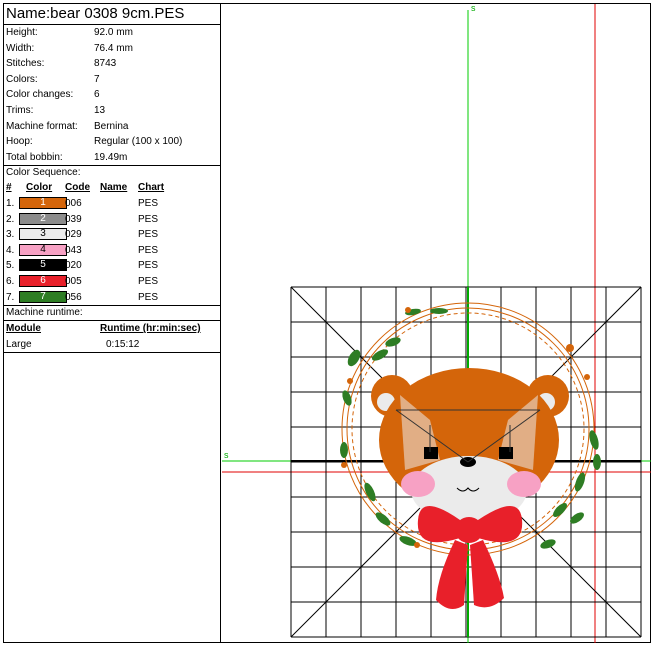 The height and width of the screenshot is (646, 654). I want to click on bow-right-tail, so click(487, 574).